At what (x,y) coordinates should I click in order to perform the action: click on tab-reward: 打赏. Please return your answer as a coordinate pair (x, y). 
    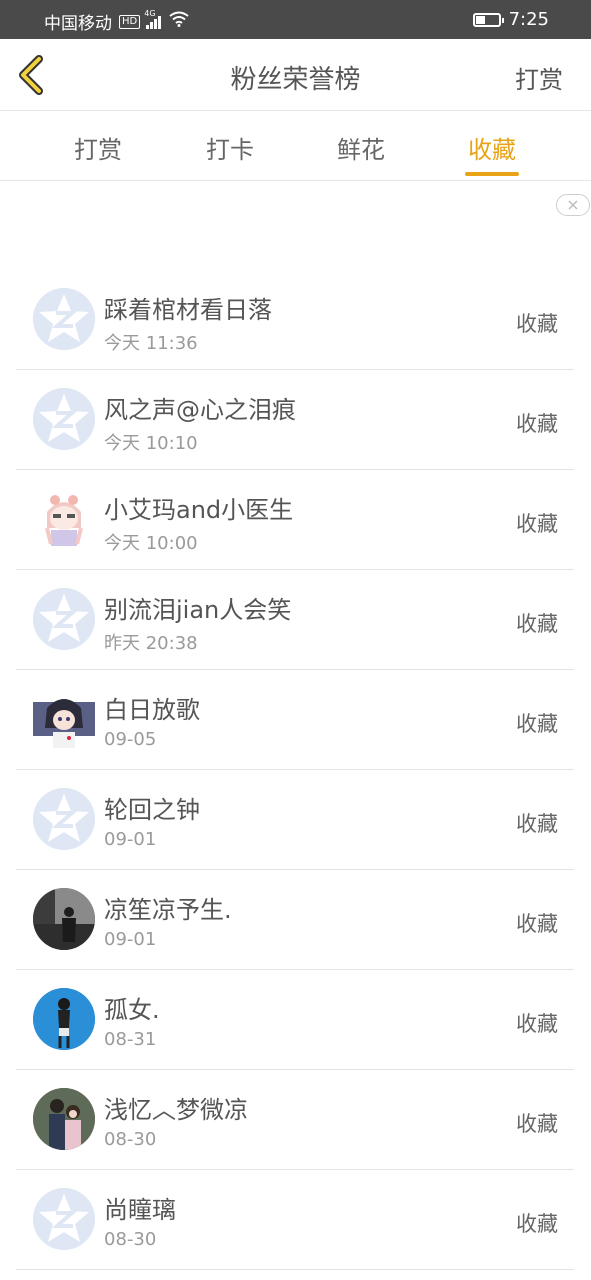
    Looking at the image, I should click on (98, 155).